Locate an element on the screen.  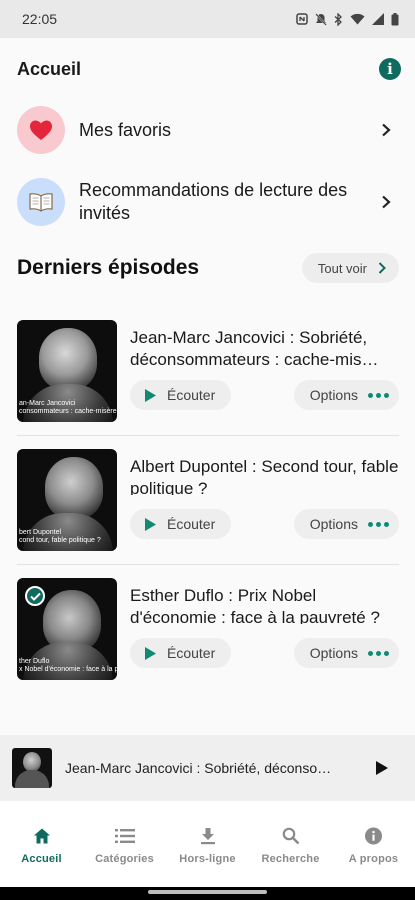
recommendations-row: Recommandations de lecture des invités is located at coordinates (207, 202).